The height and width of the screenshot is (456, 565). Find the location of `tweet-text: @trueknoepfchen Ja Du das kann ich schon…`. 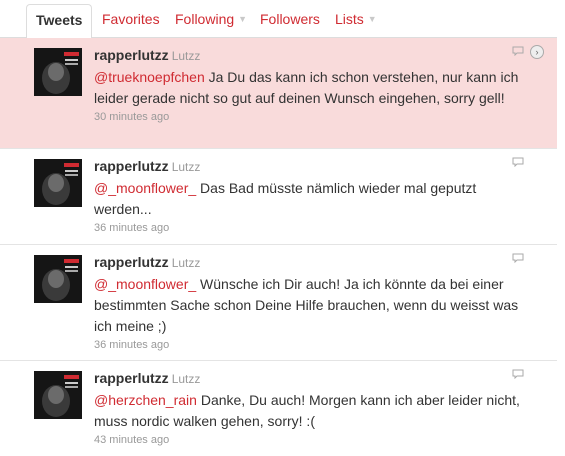

tweet-text: @trueknoepfchen Ja Du das kann ich schon… is located at coordinates (314, 88).